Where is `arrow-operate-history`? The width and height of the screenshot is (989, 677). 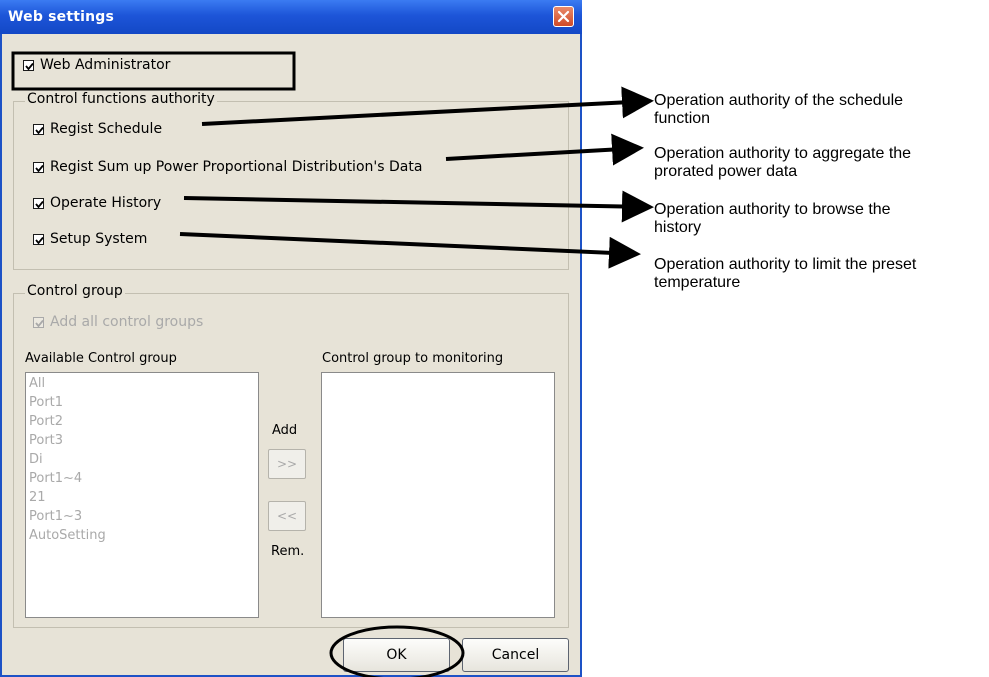 arrow-operate-history is located at coordinates (418, 206).